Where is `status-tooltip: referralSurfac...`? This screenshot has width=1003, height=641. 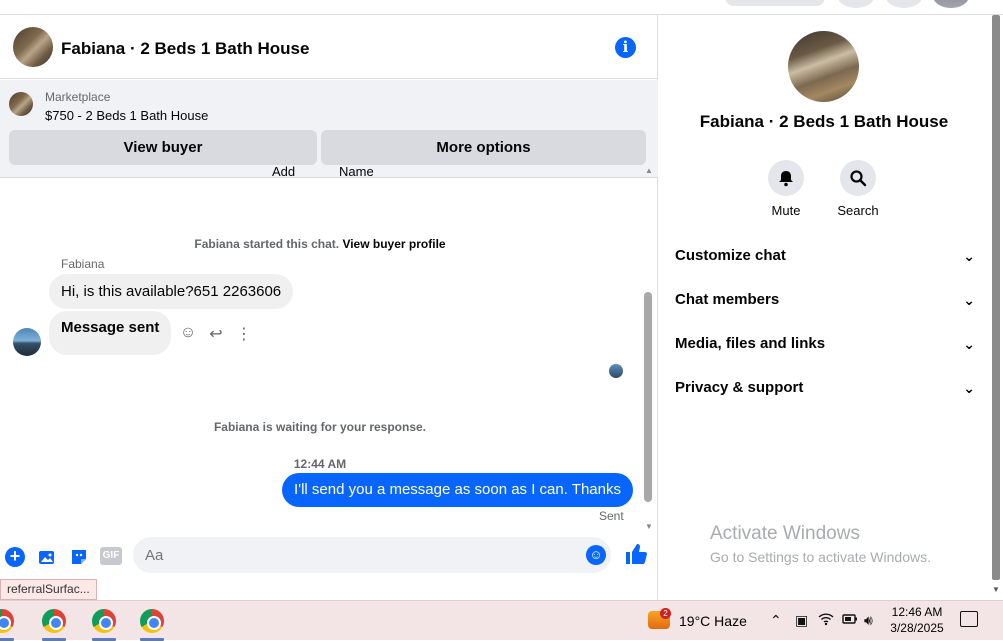
status-tooltip: referralSurfac... is located at coordinates (48, 589).